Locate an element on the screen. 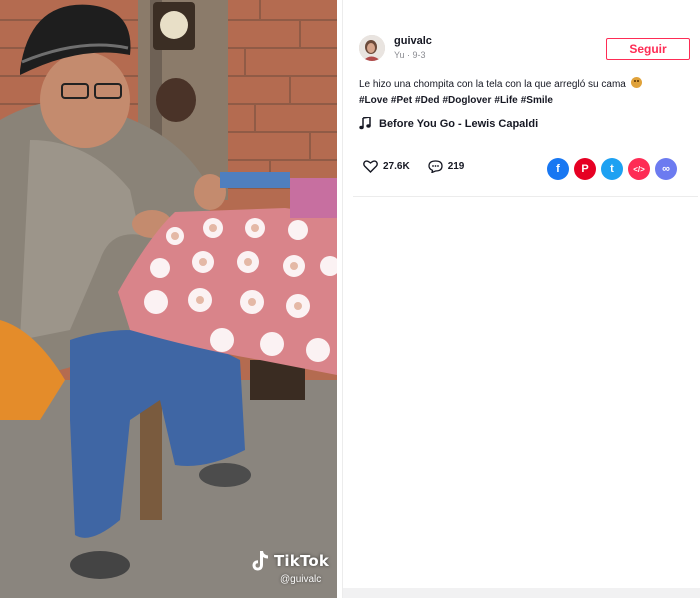 Image resolution: width=700 pixels, height=598 pixels. share-buttons: f P t </> ∞ is located at coordinates (612, 169).